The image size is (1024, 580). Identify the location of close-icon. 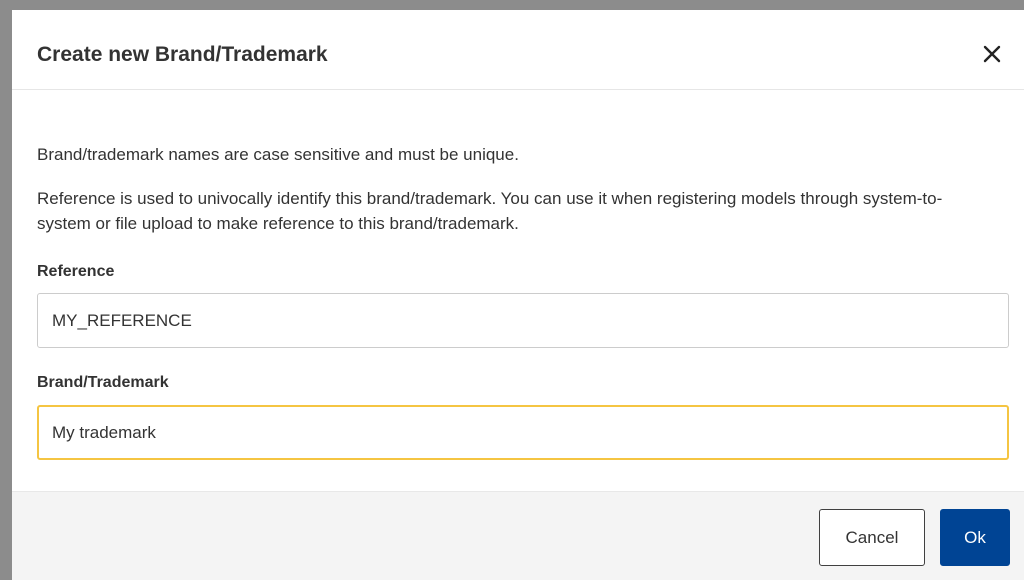
(992, 54).